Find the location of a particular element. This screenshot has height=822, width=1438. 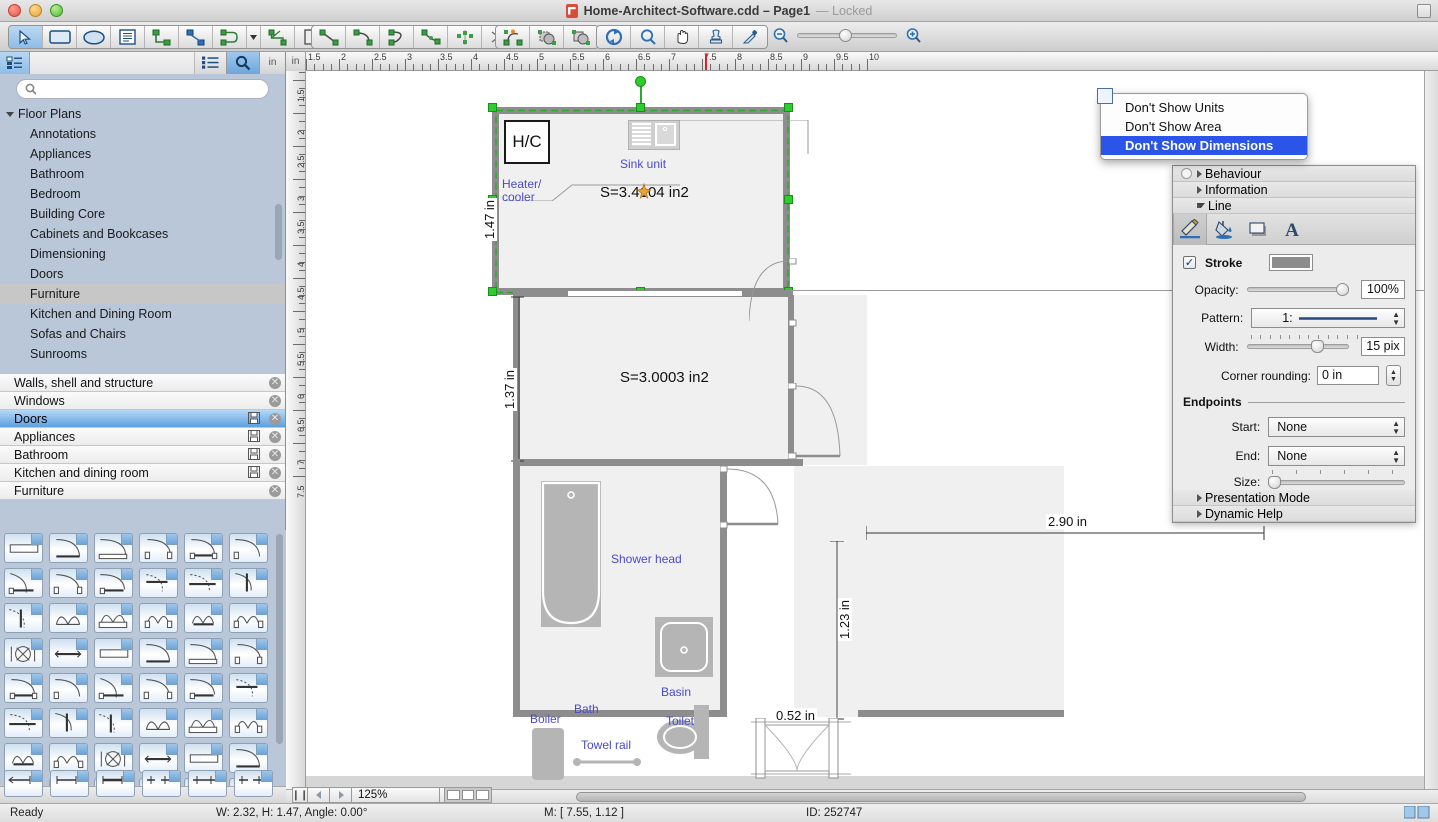

vertical-scrollbar is located at coordinates (1431, 430).